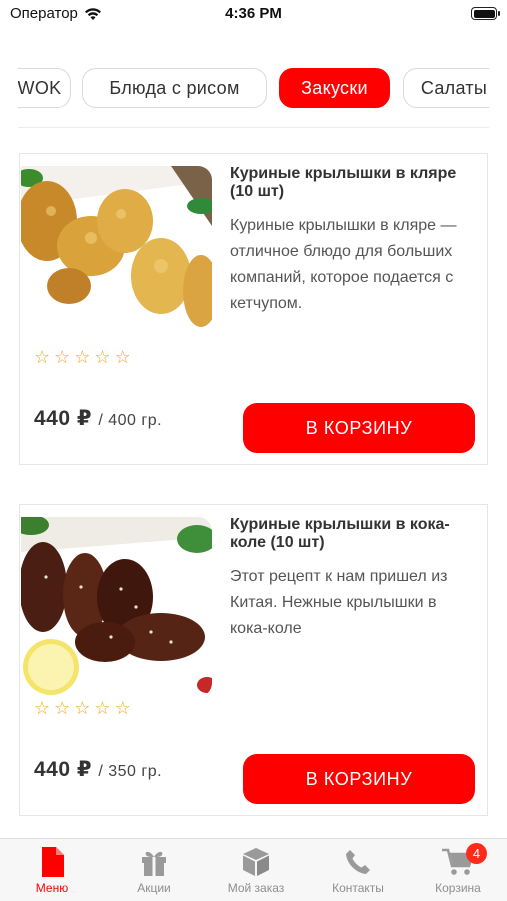 The image size is (507, 901). I want to click on price: 440 ₽ / 350 гр., so click(98, 769).